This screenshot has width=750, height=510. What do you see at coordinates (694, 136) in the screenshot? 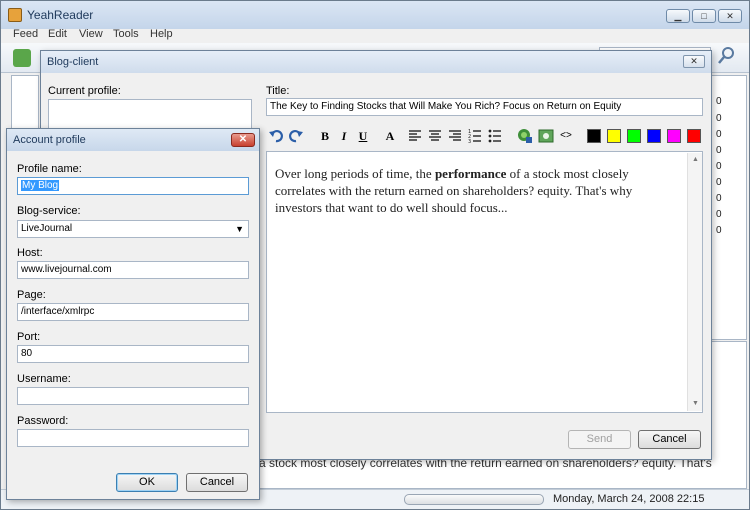
I see `color-red-swatch` at bounding box center [694, 136].